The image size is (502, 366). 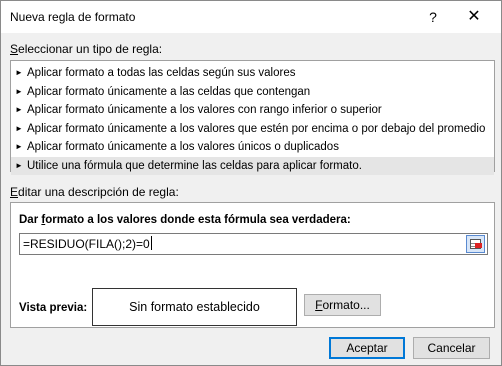 What do you see at coordinates (90, 49) in the screenshot?
I see `rule-type-label-text: eleccionar un tipo de regla:` at bounding box center [90, 49].